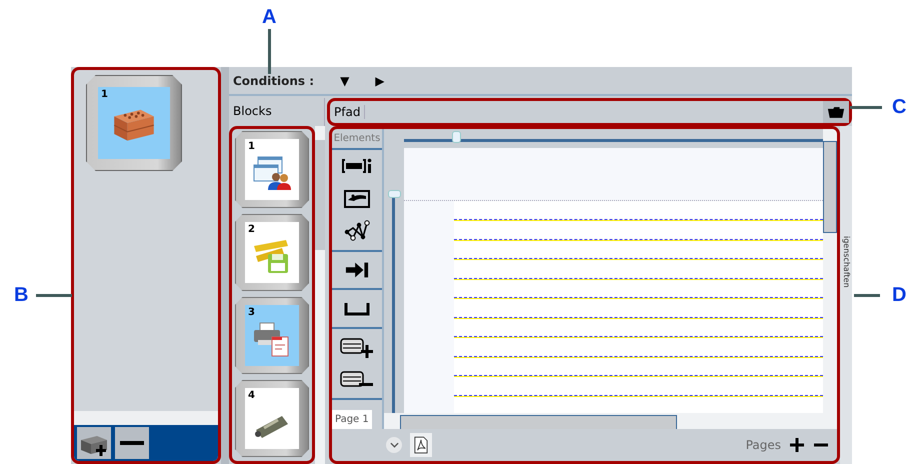  Describe the element at coordinates (613, 135) in the screenshot. I see `horizontal-ruler` at that location.